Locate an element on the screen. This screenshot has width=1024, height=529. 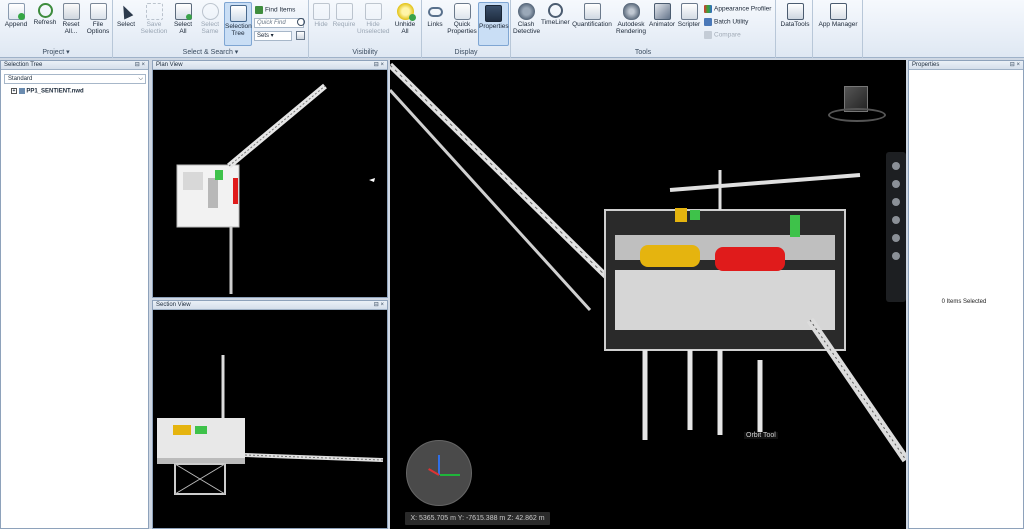
group-label-project: Project ▾ is located at coordinates (56, 52).